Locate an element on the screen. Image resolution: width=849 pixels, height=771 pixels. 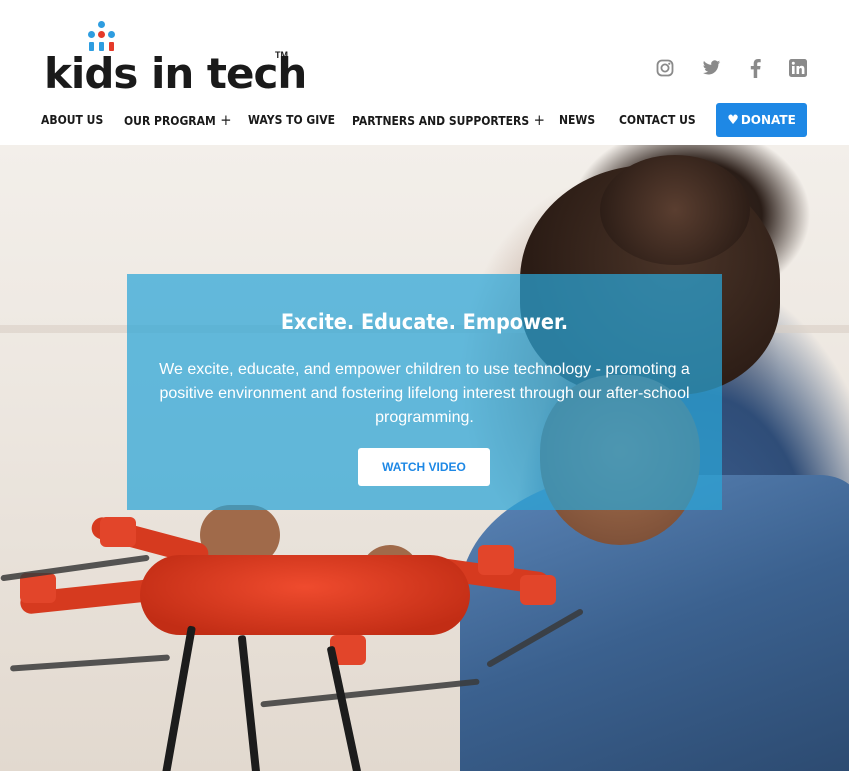
nav-item-label: WAYS TO GIVE is located at coordinates (292, 120).